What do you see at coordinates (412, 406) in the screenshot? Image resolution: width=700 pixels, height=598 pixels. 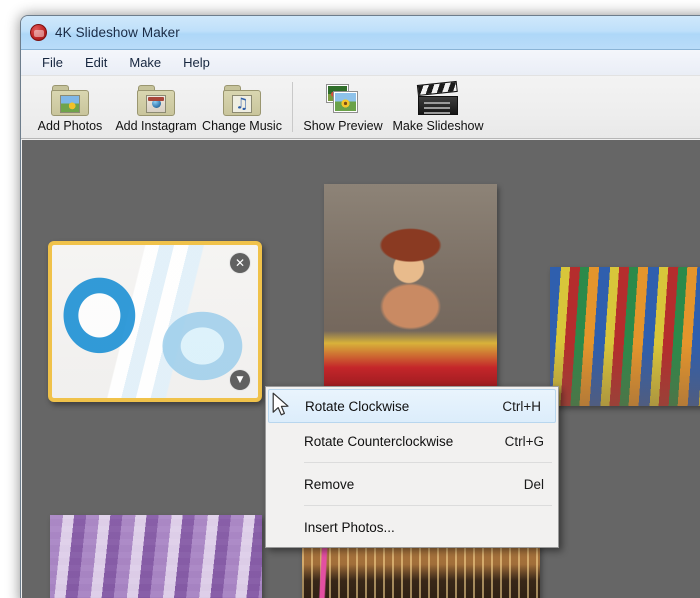 I see `context-menu-item-rotate-clockwise: Rotate Clockwise Ctrl+H` at bounding box center [412, 406].